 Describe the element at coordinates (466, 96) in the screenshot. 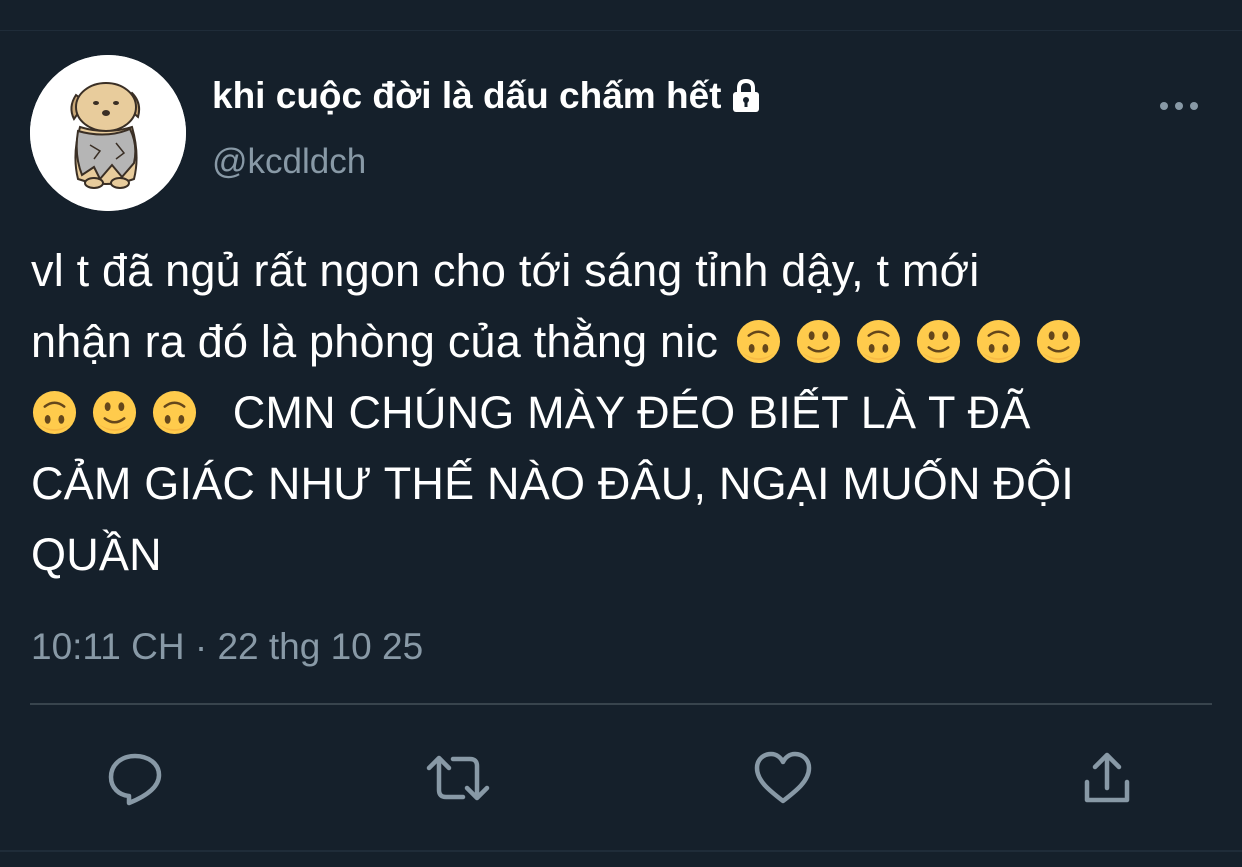

I see `author-display-name: khi cuộc đời là dấu chấm hết` at that location.